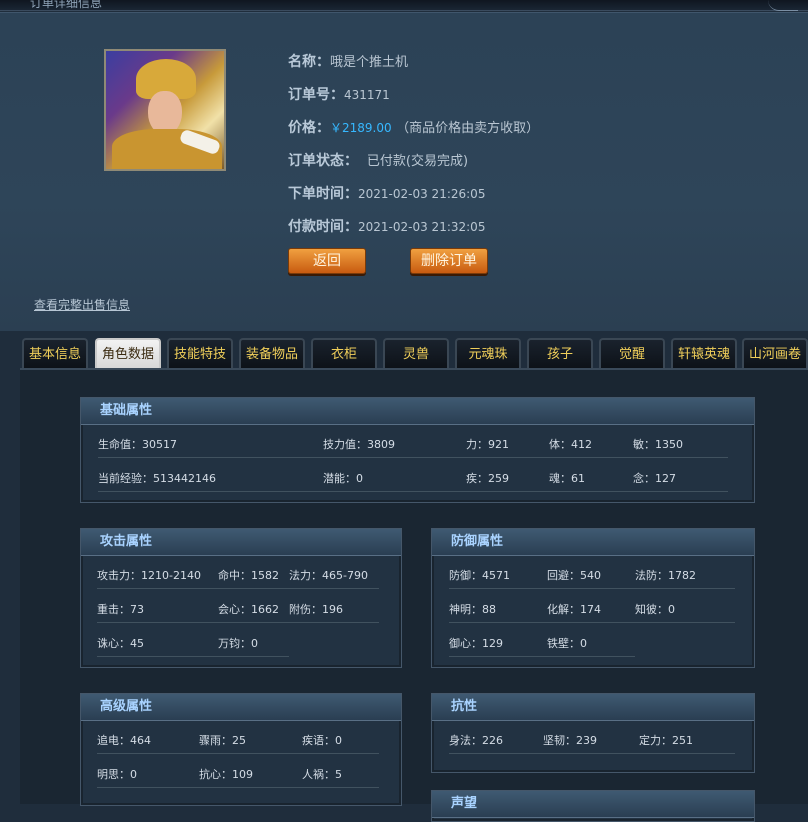 Image resolution: width=808 pixels, height=822 pixels. Describe the element at coordinates (241, 542) in the screenshot. I see `panel-title: 攻击属性` at that location.